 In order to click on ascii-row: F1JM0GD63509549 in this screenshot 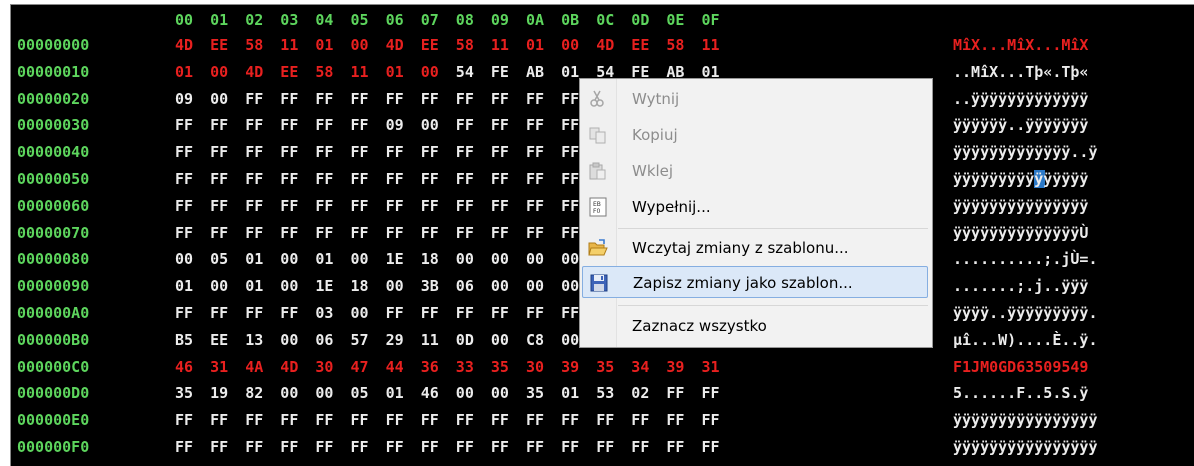, I will do `click(1020, 367)`.